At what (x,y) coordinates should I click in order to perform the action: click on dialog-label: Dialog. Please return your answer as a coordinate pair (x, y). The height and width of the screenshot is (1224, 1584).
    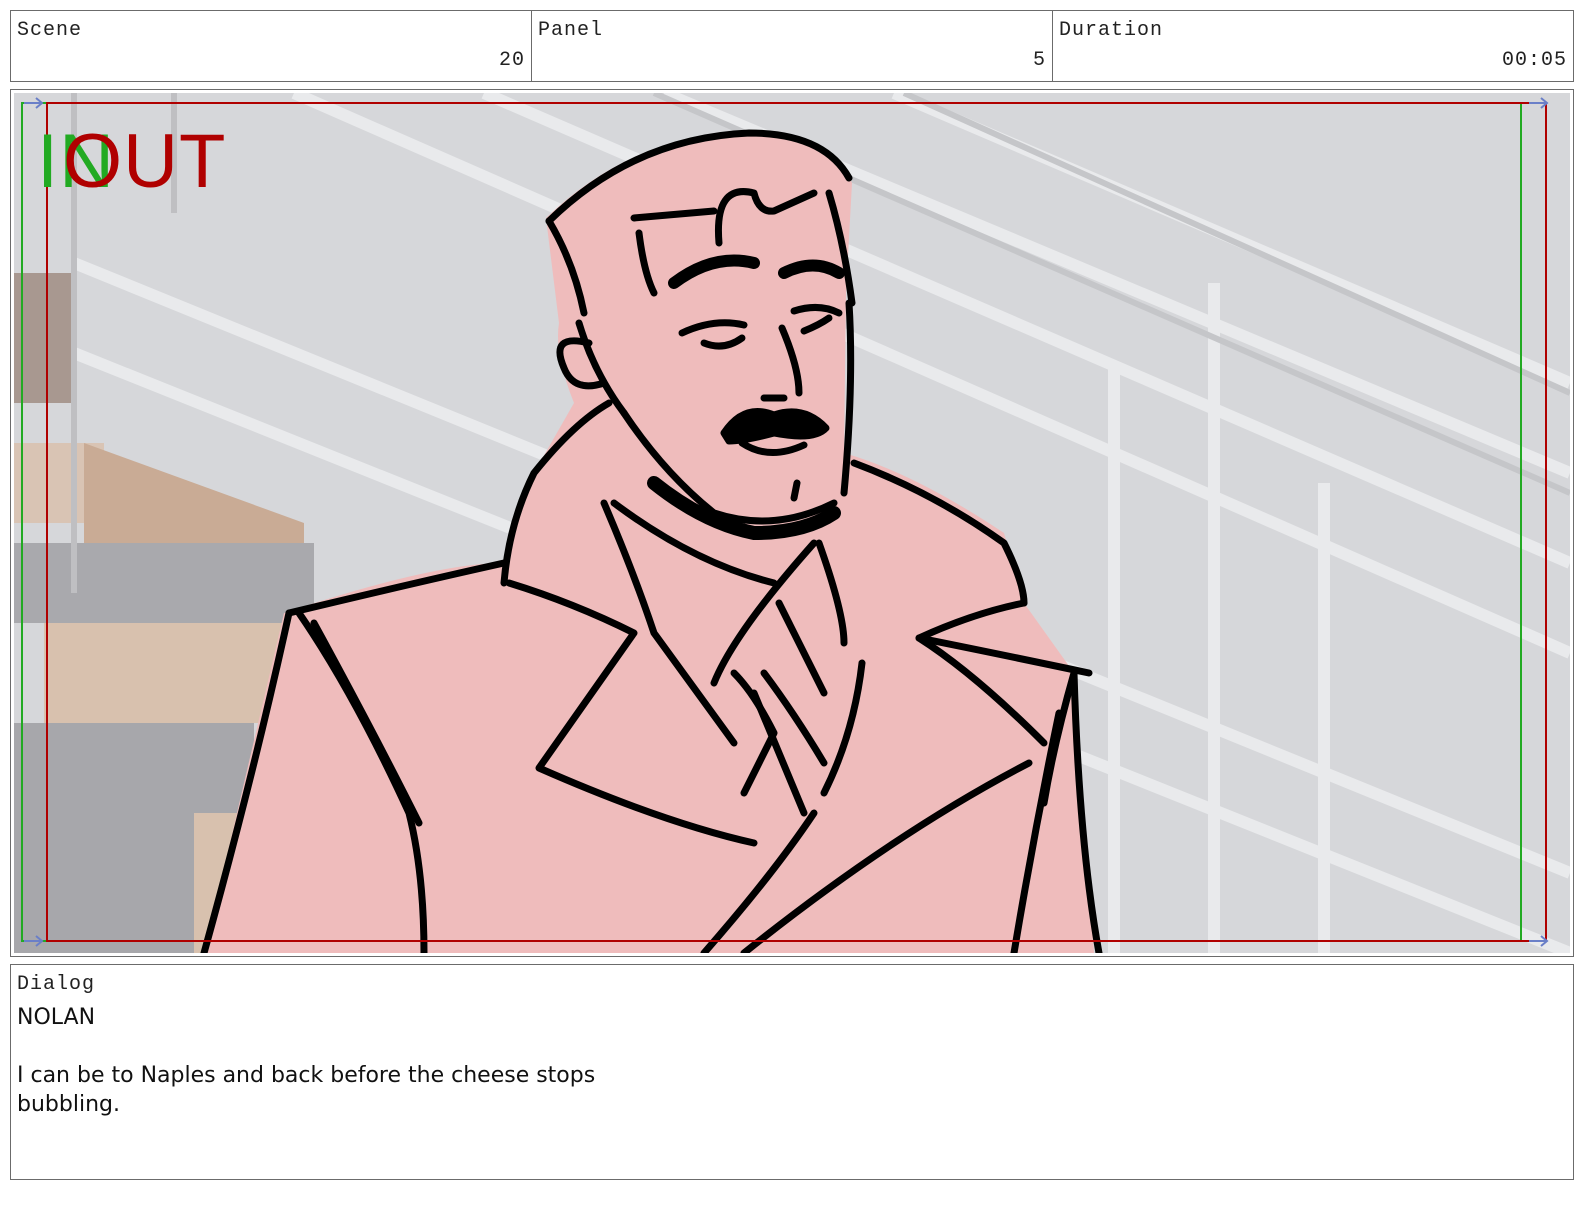
    Looking at the image, I should click on (56, 984).